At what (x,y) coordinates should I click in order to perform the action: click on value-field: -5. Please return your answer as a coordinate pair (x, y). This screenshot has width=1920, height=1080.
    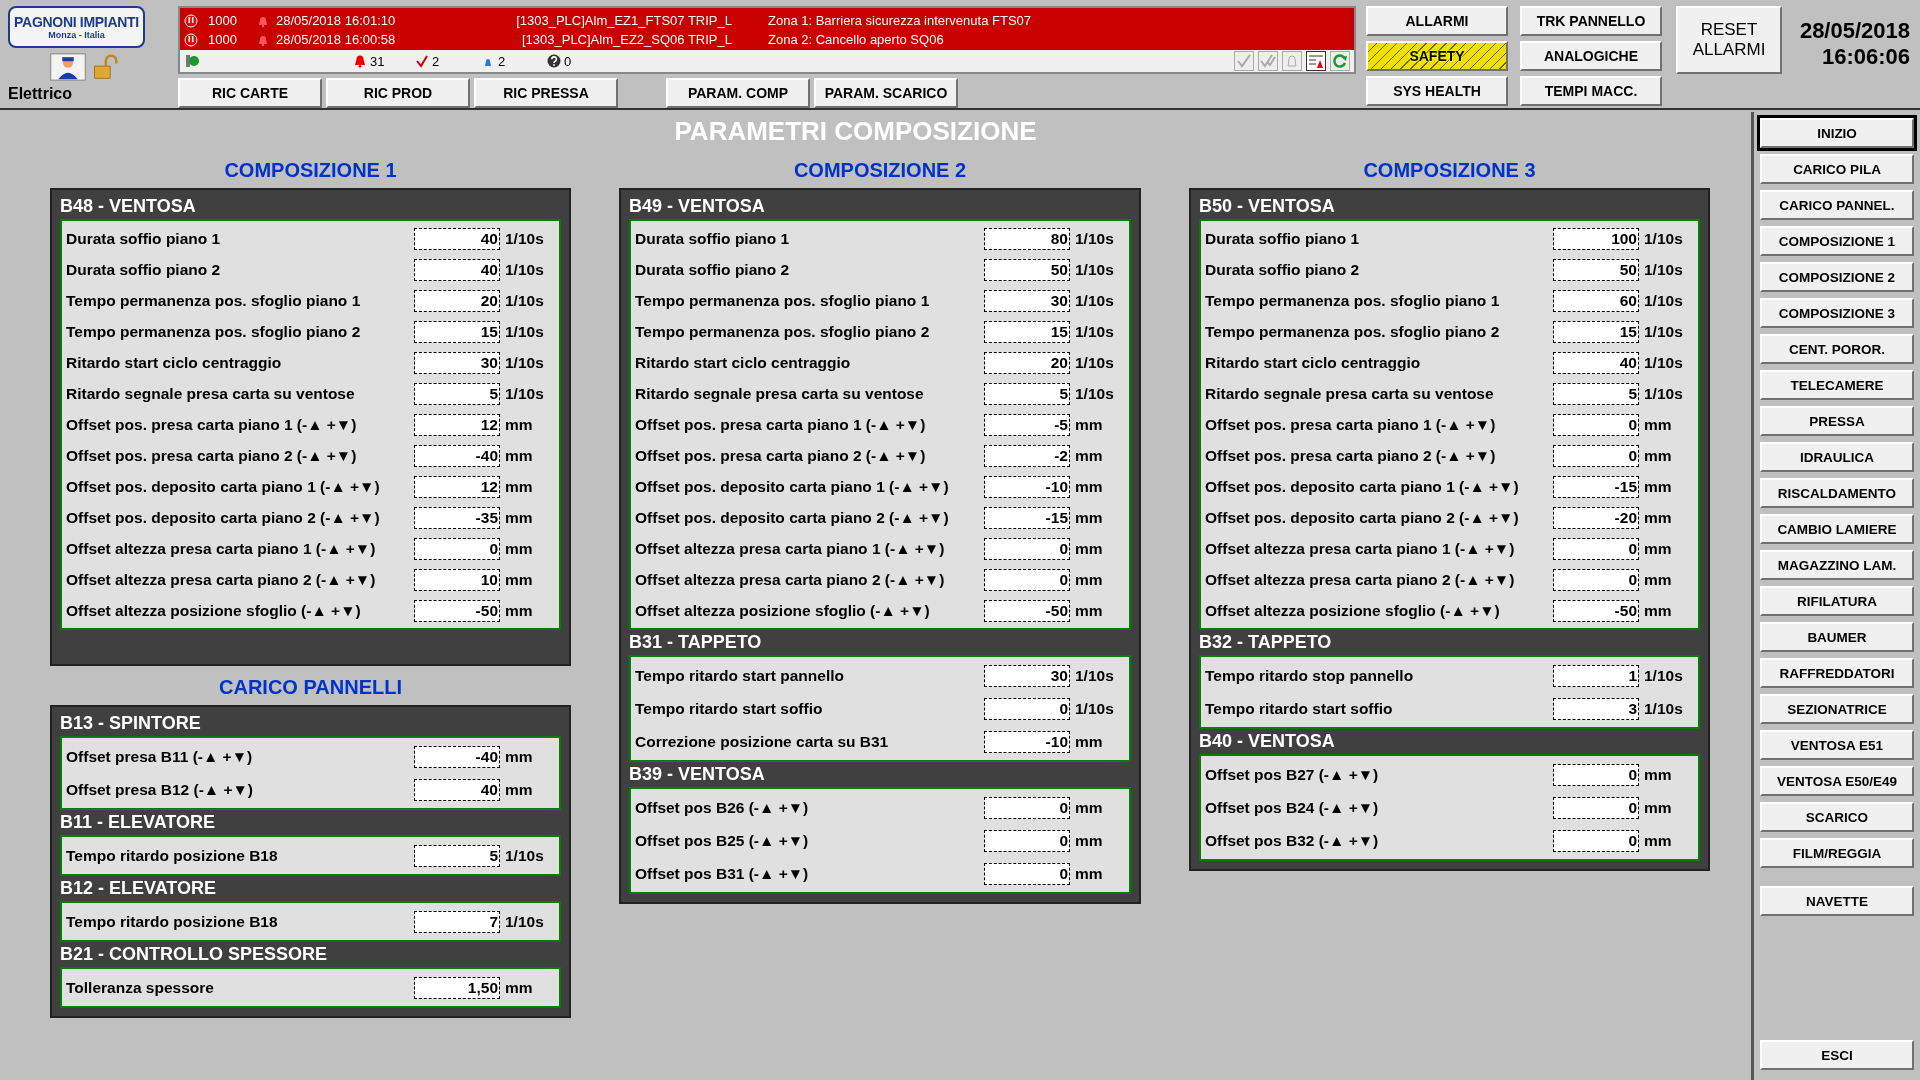
    Looking at the image, I should click on (1027, 424).